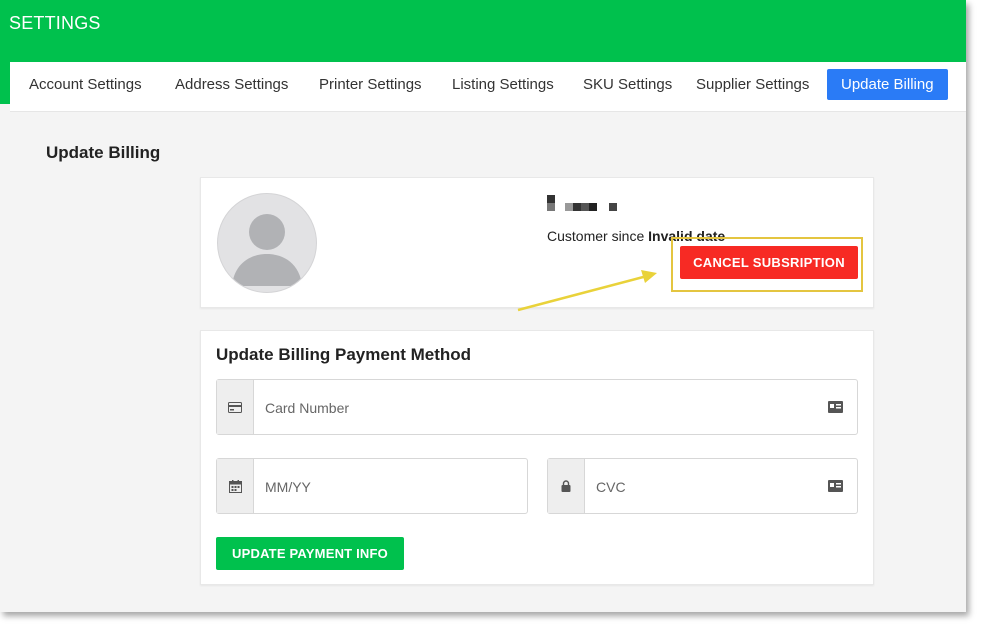 The image size is (981, 630). Describe the element at coordinates (5, 83) in the screenshot. I see `header-accent-strip` at that location.